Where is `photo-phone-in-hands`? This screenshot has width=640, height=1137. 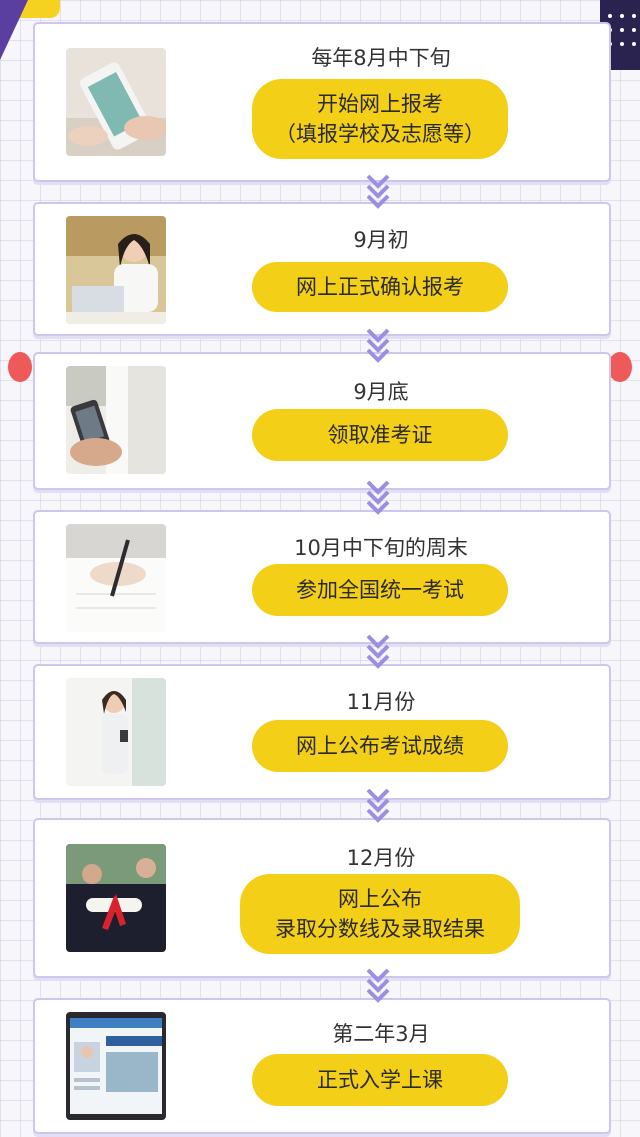
photo-phone-in-hands is located at coordinates (116, 102).